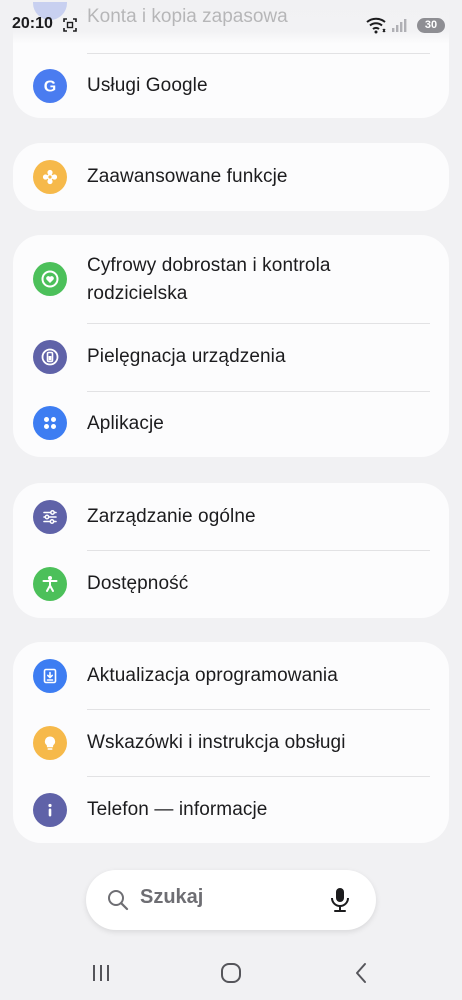 Image resolution: width=462 pixels, height=1000 pixels. I want to click on signal-icon, so click(399, 28).